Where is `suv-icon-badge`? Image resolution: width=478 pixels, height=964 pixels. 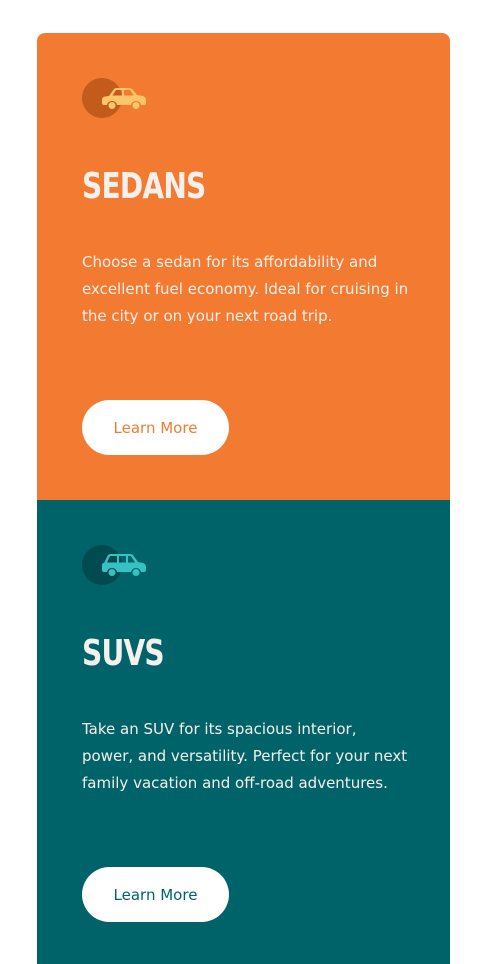
suv-icon-badge is located at coordinates (117, 565).